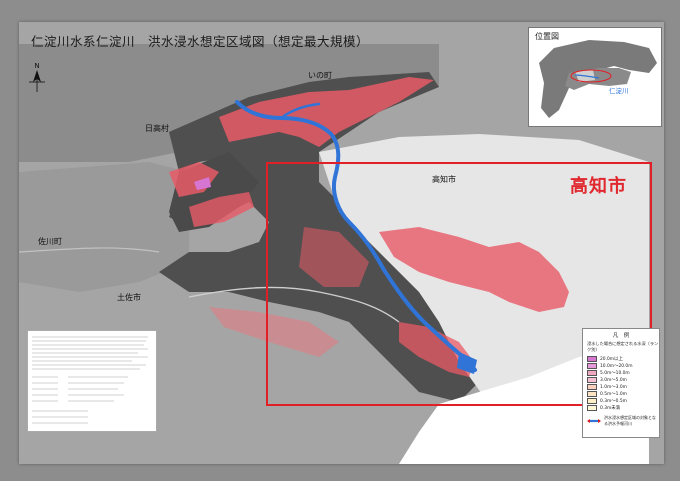 The height and width of the screenshot is (481, 680). Describe the element at coordinates (200, 41) in the screenshot. I see `map-title: 仁淀川水系仁淀川 洪水浸水想定区域図（想定最大規模）` at that location.